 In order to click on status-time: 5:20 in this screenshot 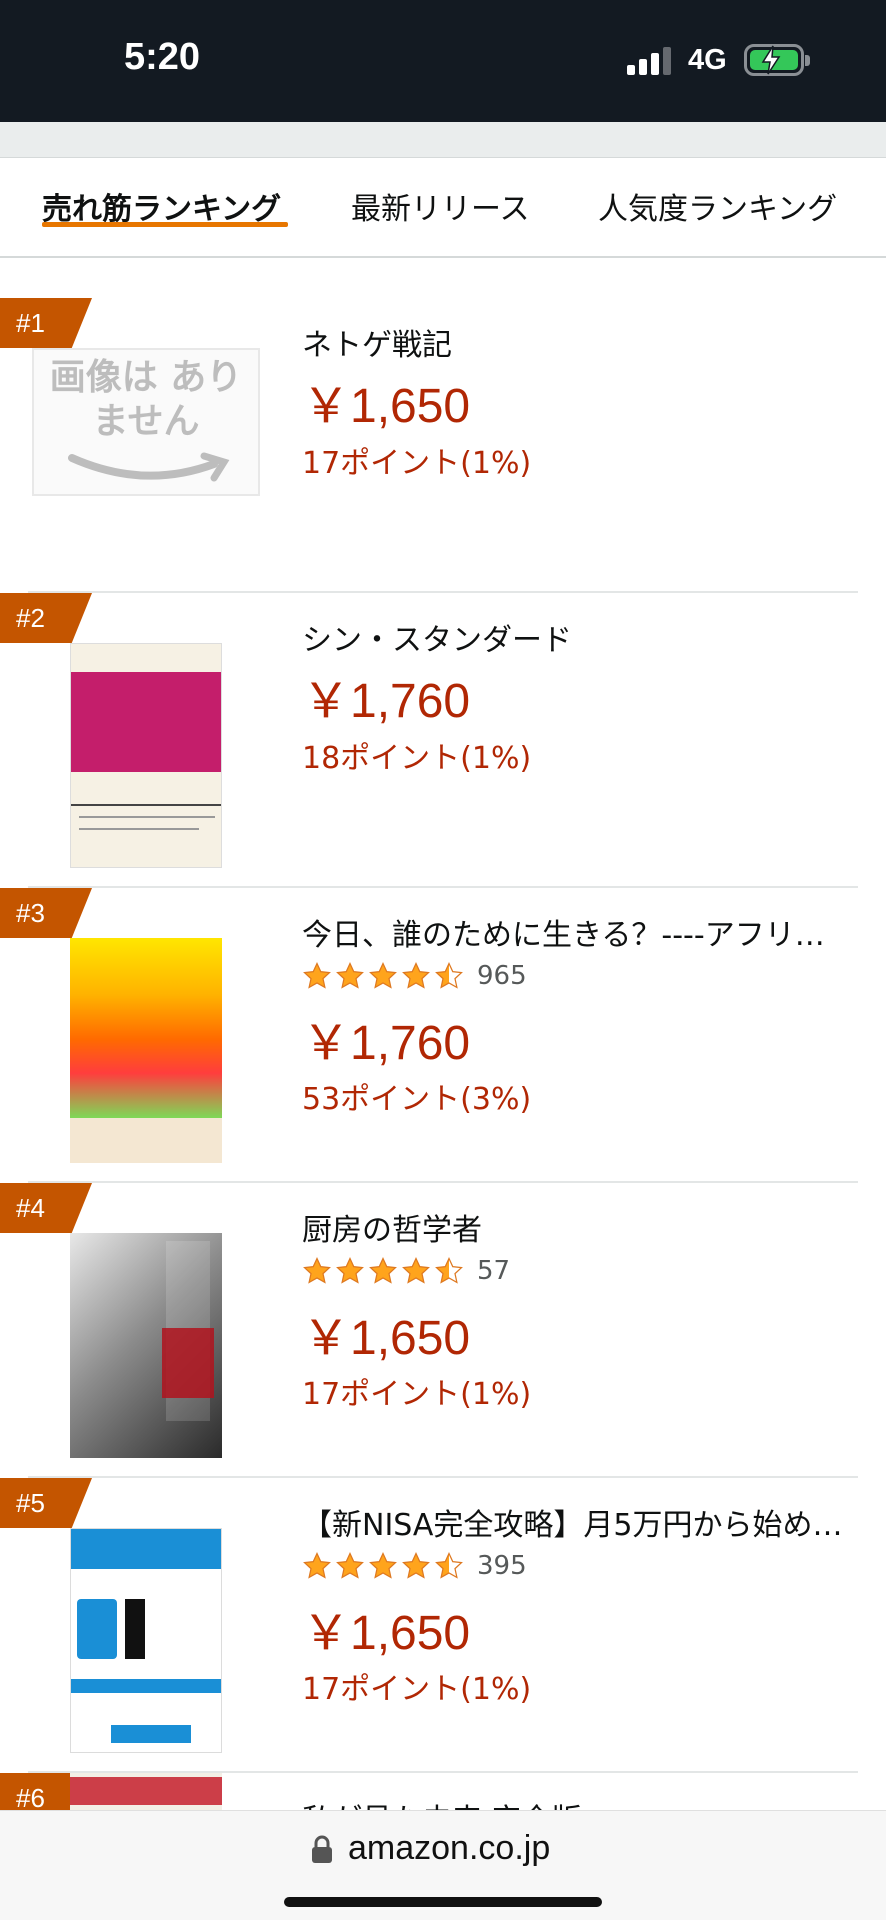, I will do `click(162, 57)`.